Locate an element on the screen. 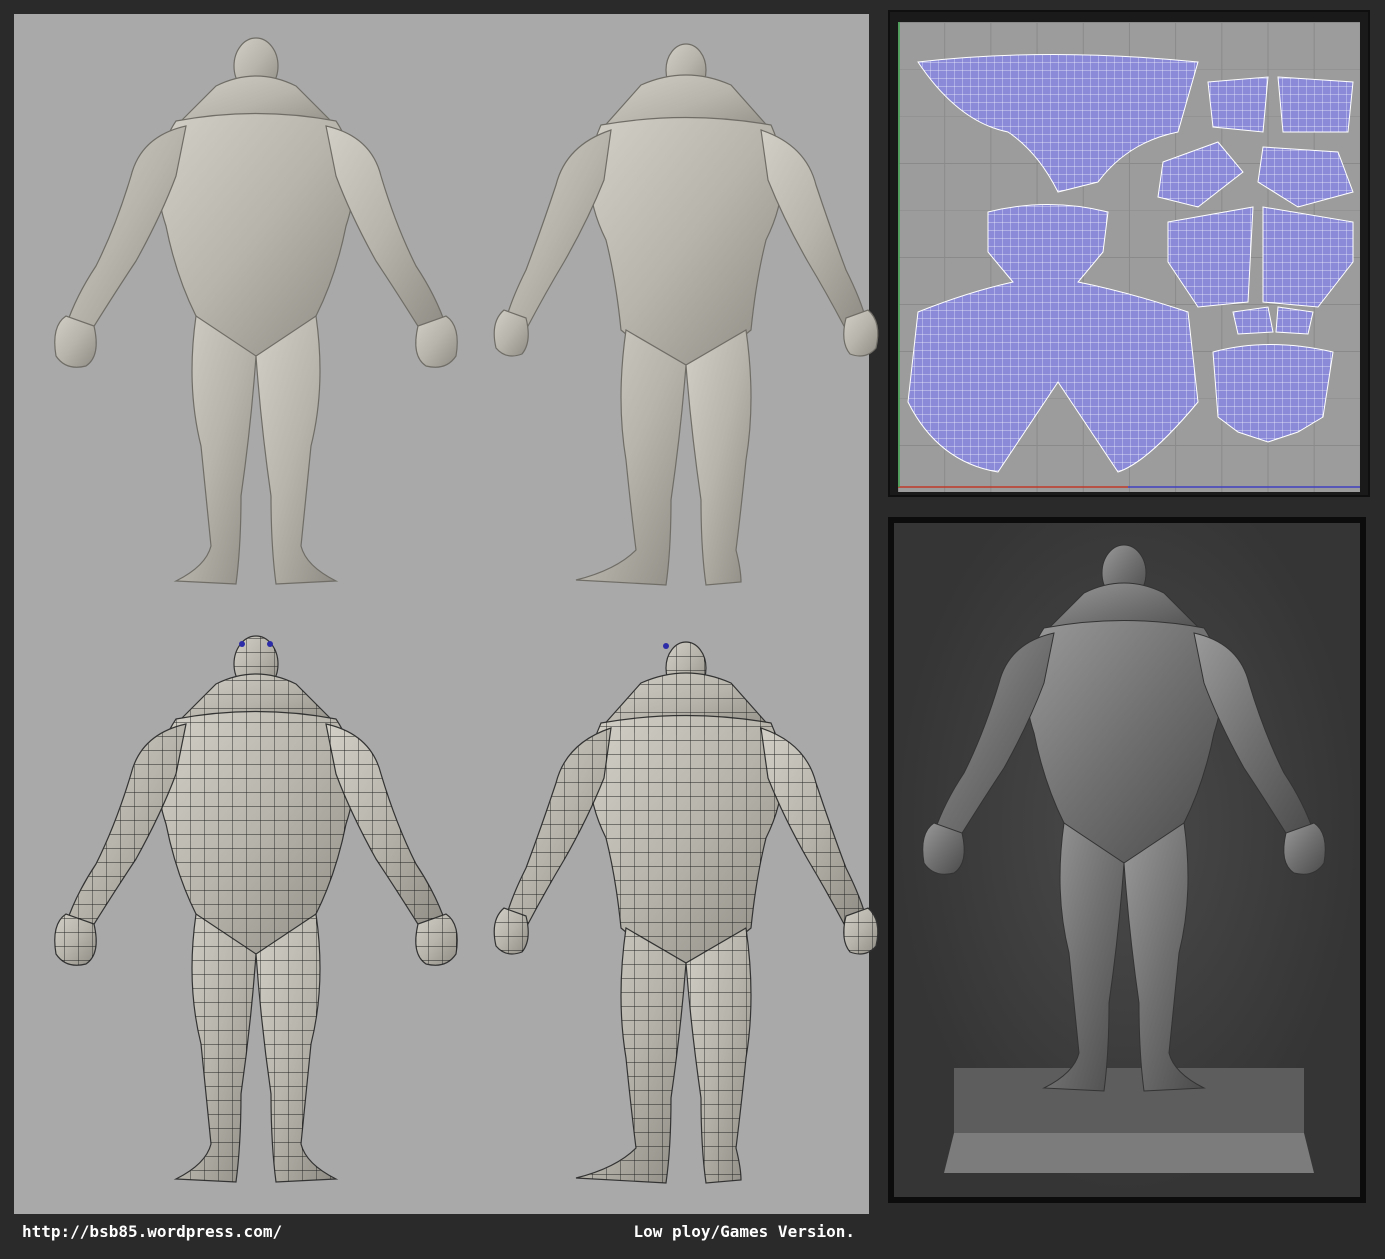 This screenshot has width=1385, height=1259. uv-layout-panel is located at coordinates (1129, 253).